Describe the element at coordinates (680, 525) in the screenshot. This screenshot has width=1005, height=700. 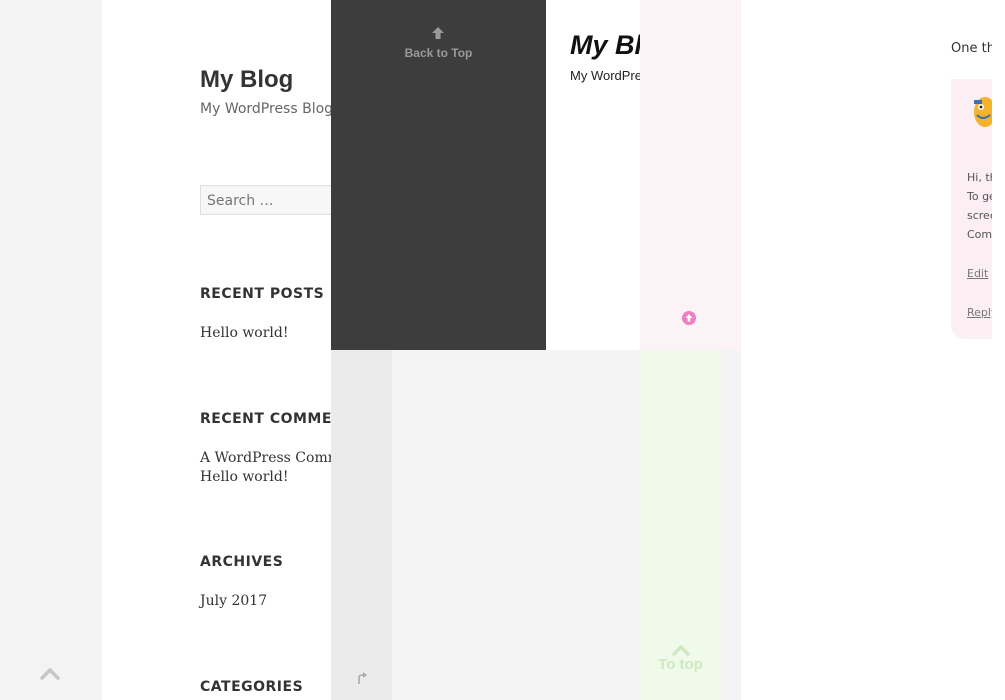
I see `green-scroll-panel: To top` at that location.